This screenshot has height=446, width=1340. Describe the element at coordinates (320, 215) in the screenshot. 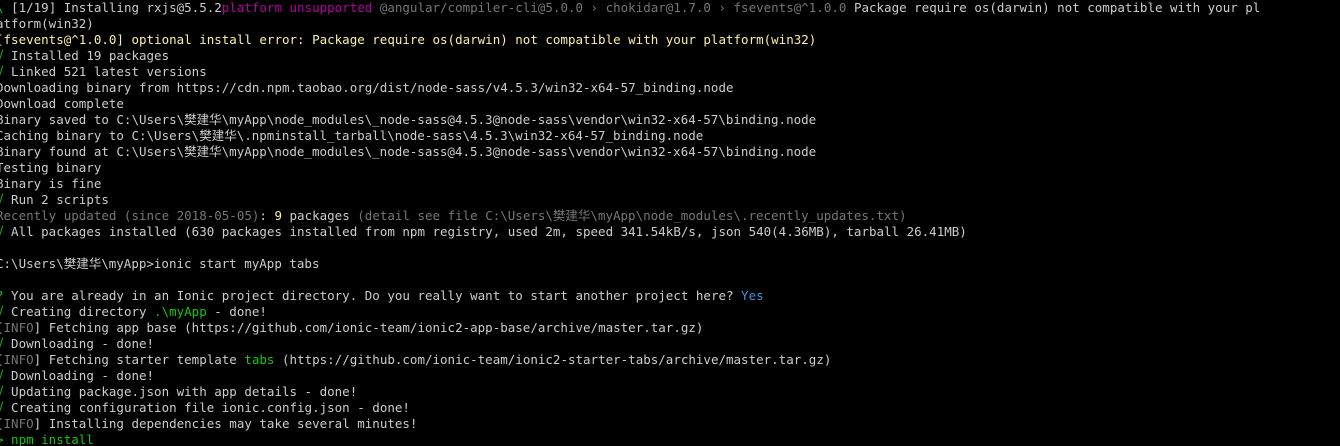

I see `terminal-text: packages` at that location.